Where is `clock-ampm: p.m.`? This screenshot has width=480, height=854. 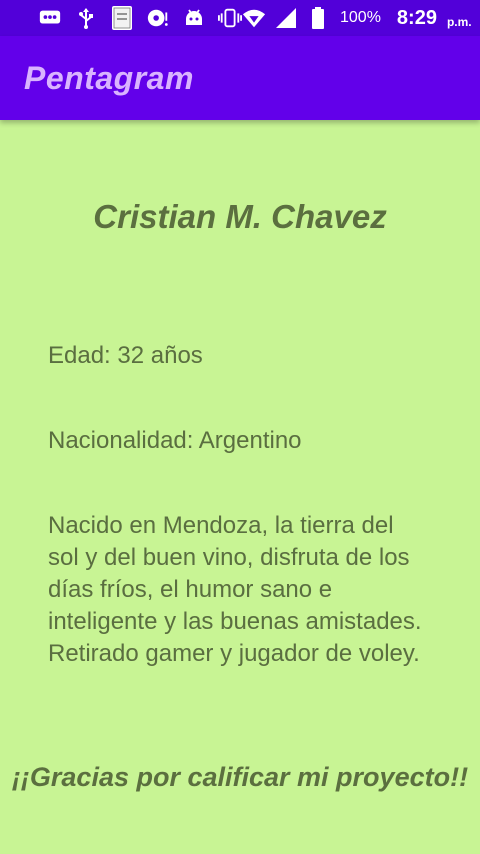 clock-ampm: p.m. is located at coordinates (459, 21).